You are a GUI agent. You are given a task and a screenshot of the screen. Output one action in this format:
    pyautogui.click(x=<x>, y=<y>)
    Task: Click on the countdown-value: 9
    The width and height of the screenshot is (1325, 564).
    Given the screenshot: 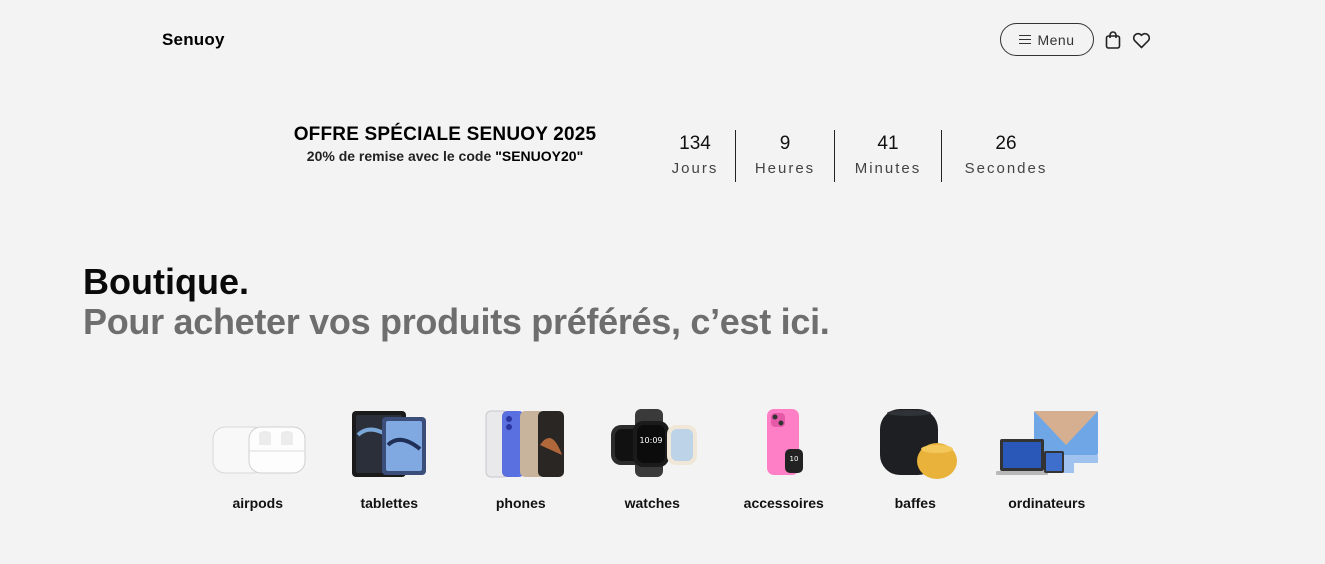 What is the action you would take?
    pyautogui.click(x=785, y=143)
    